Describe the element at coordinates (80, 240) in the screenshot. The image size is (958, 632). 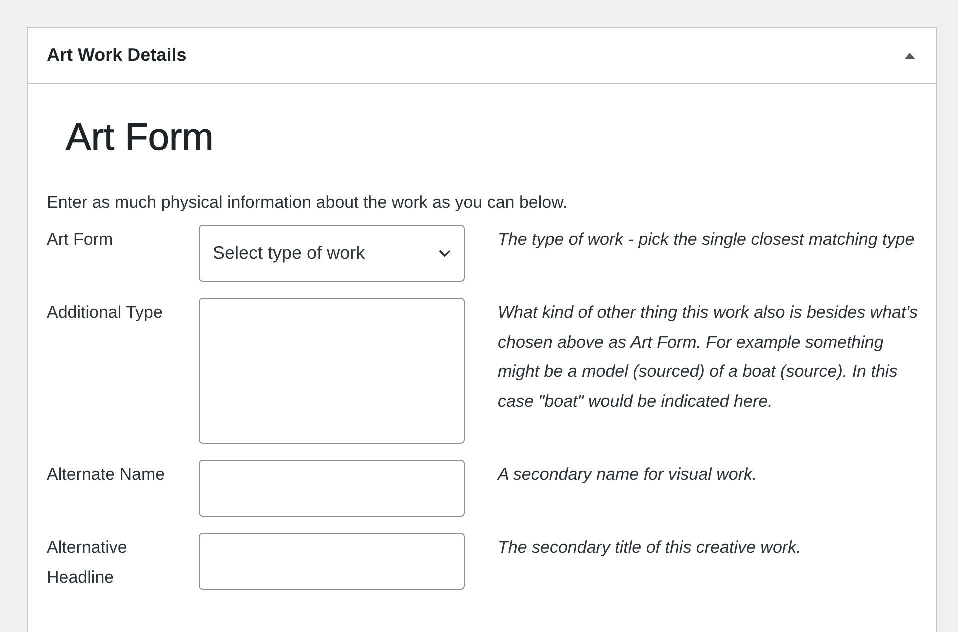
I see `field-label: Art Form` at that location.